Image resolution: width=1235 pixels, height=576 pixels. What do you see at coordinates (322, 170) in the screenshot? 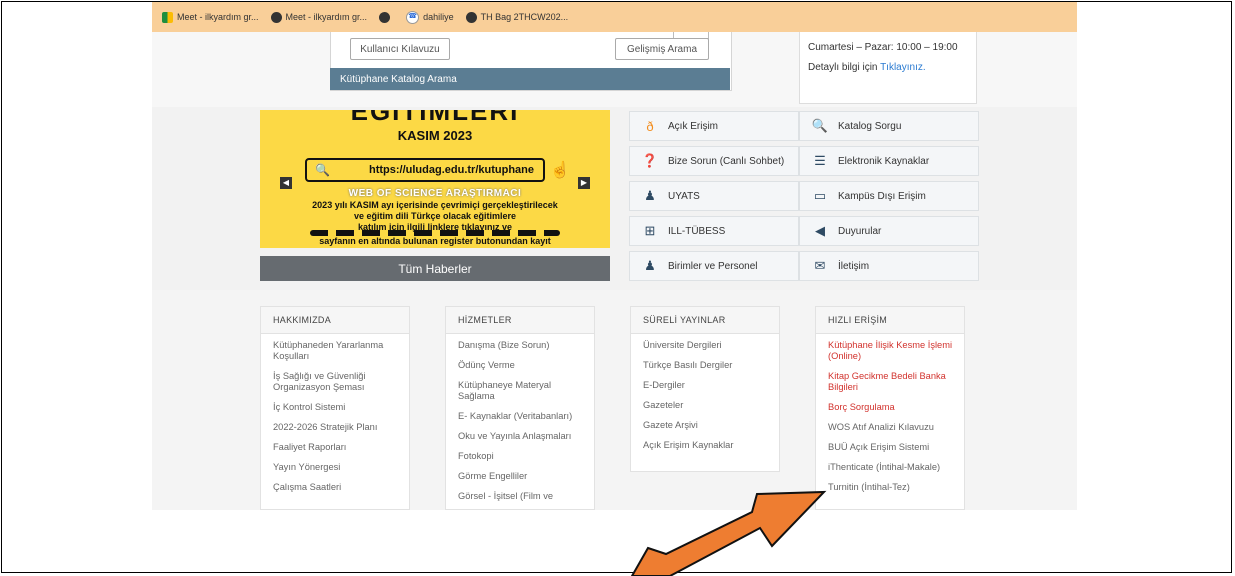
I see `search-icon: 🔍` at bounding box center [322, 170].